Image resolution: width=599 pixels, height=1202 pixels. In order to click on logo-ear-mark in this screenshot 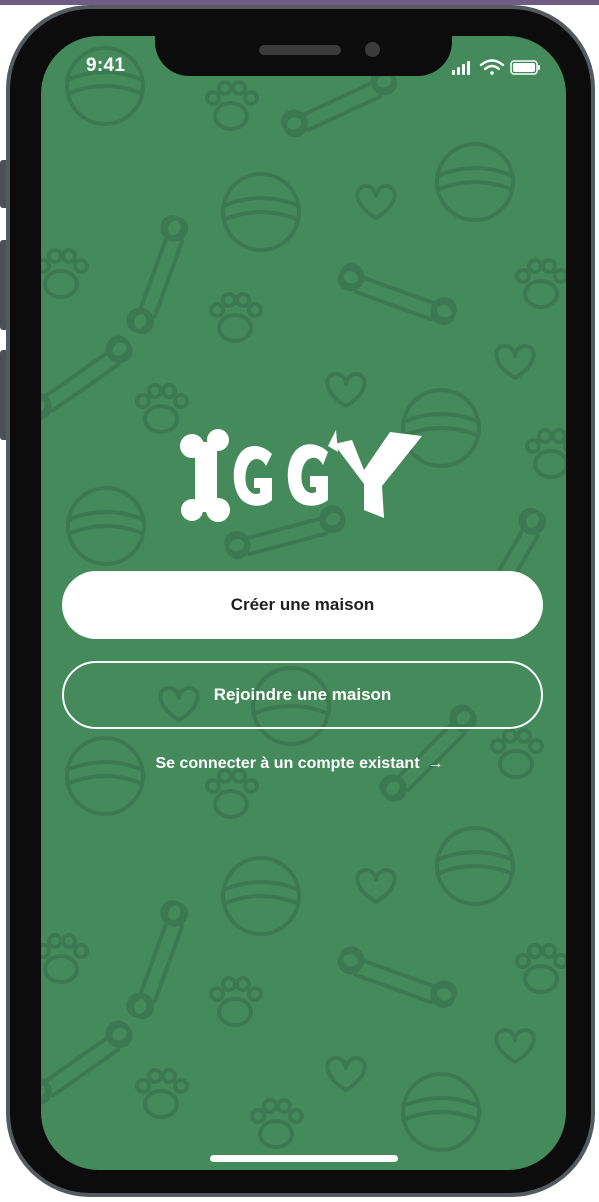, I will do `click(333, 441)`.